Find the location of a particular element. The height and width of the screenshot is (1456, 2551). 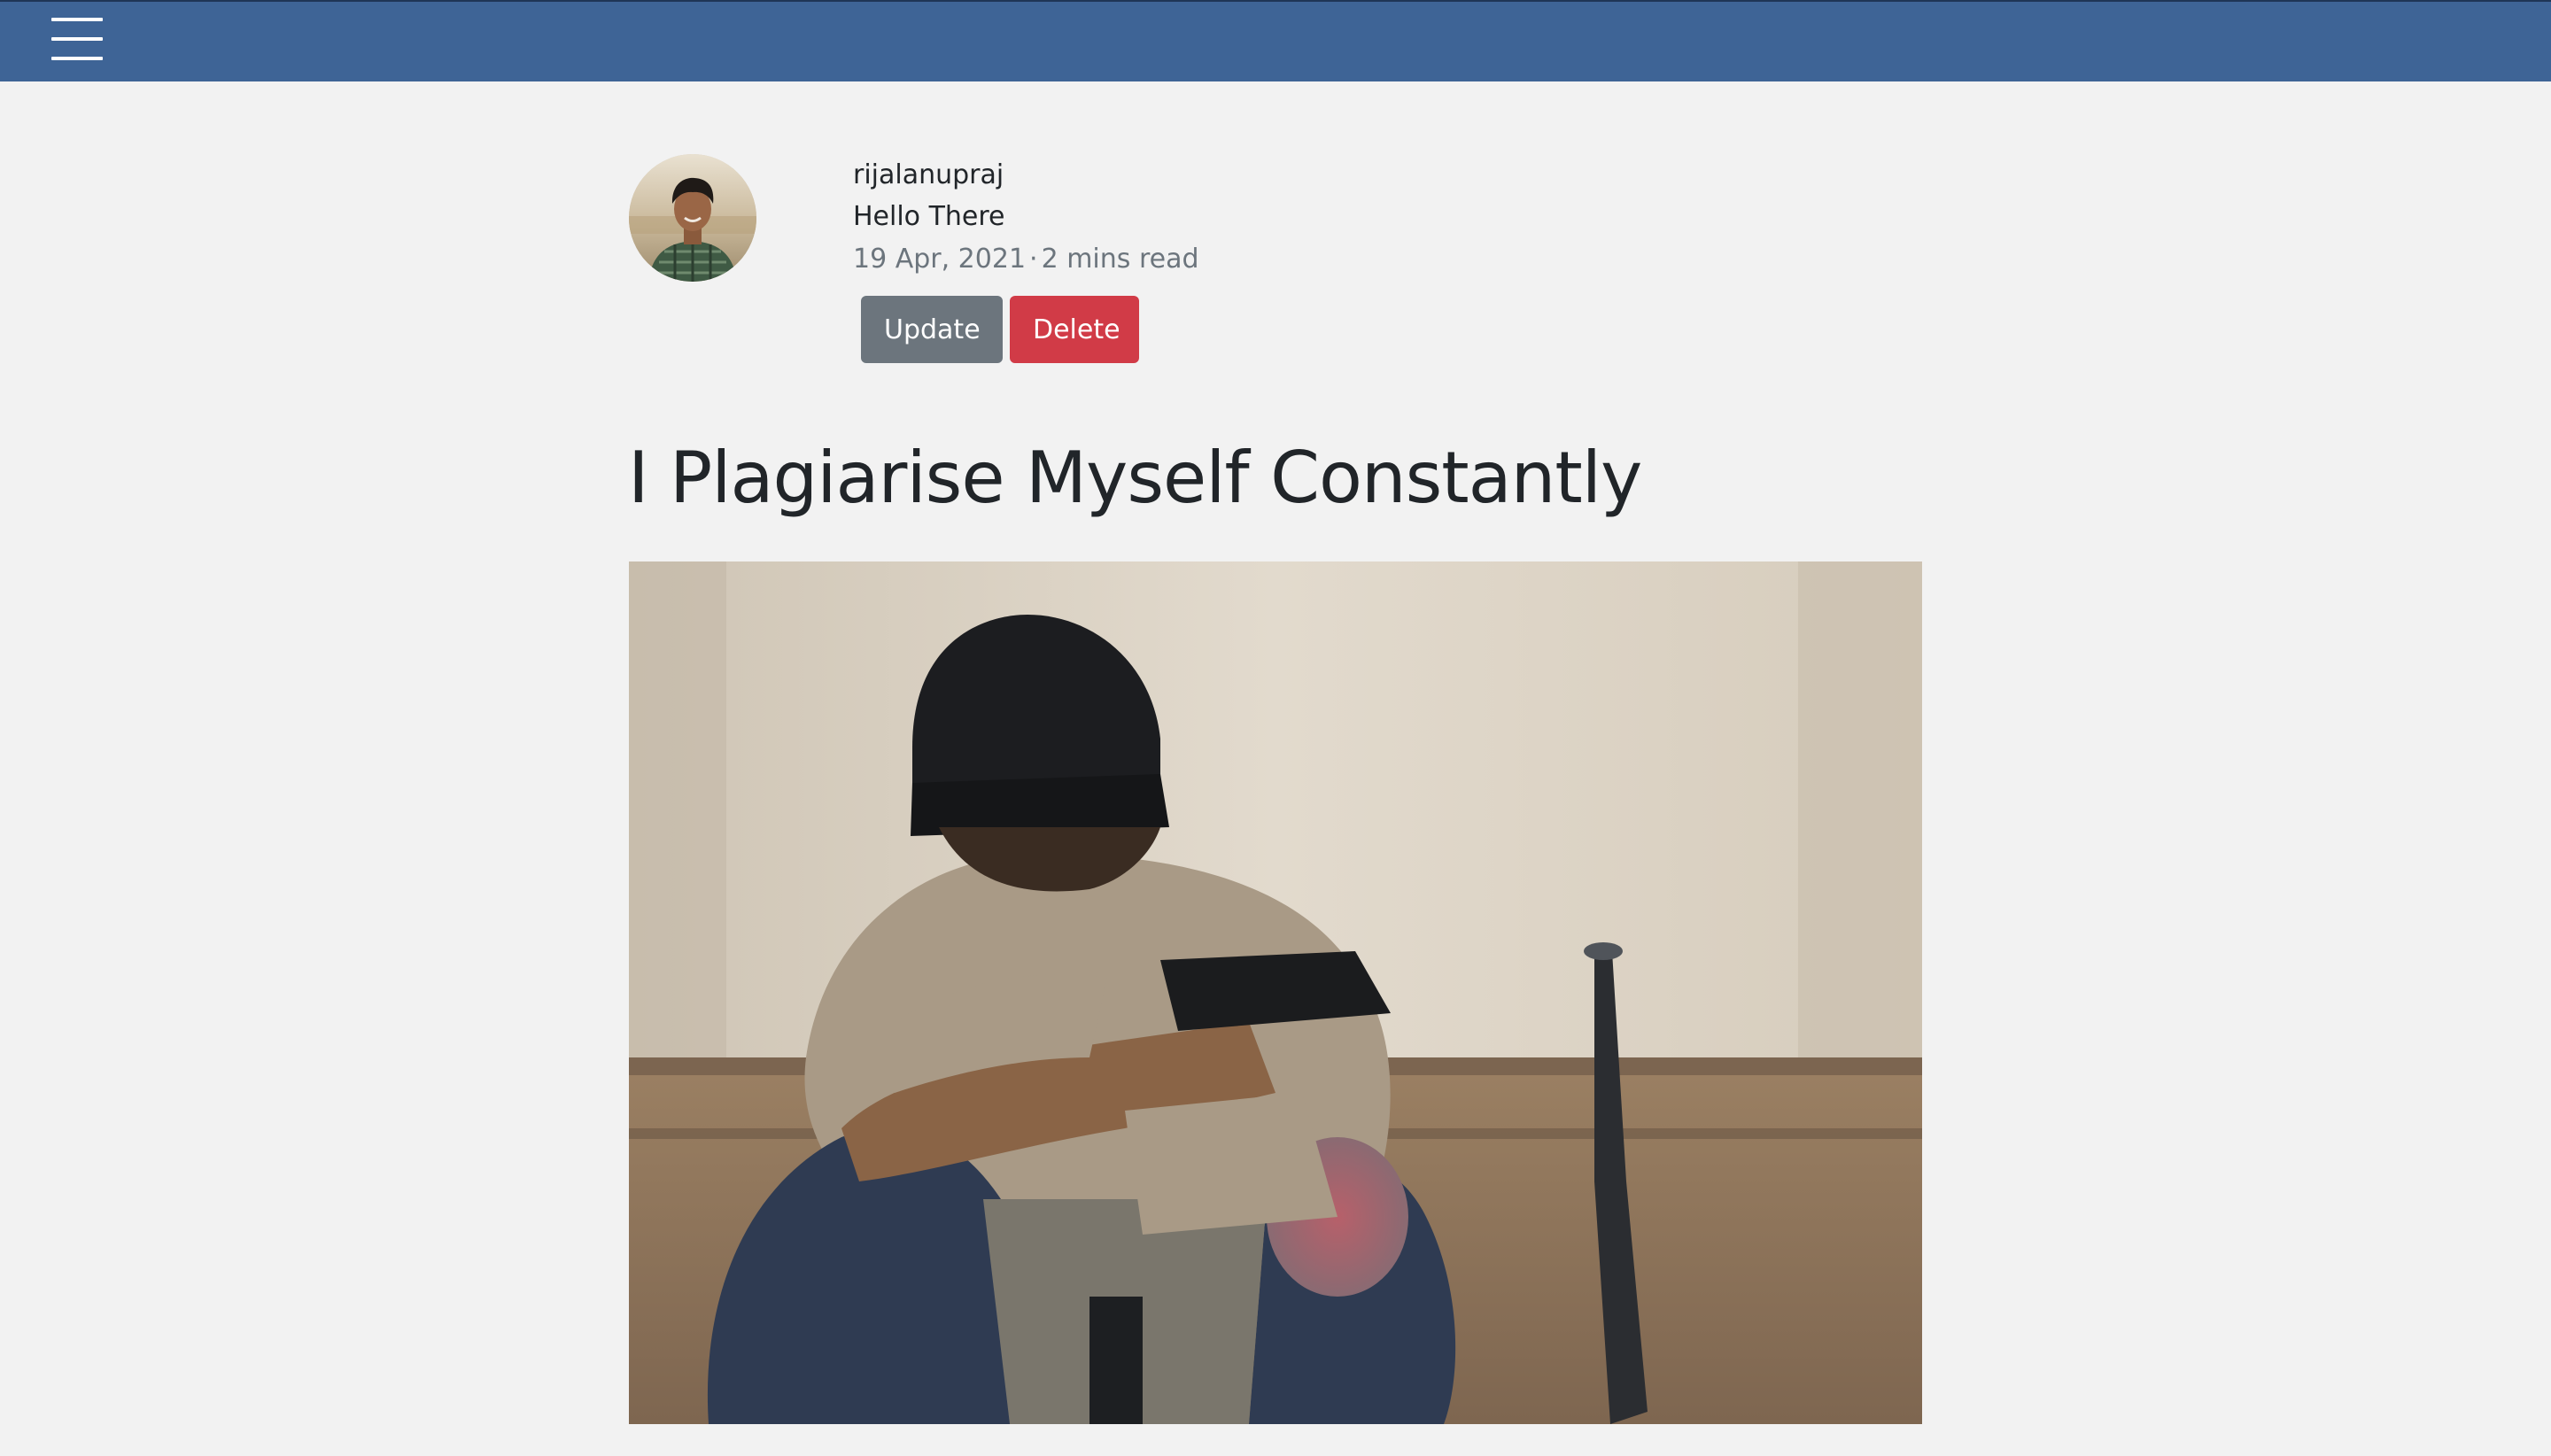

avatar-photo-icon is located at coordinates (693, 218).